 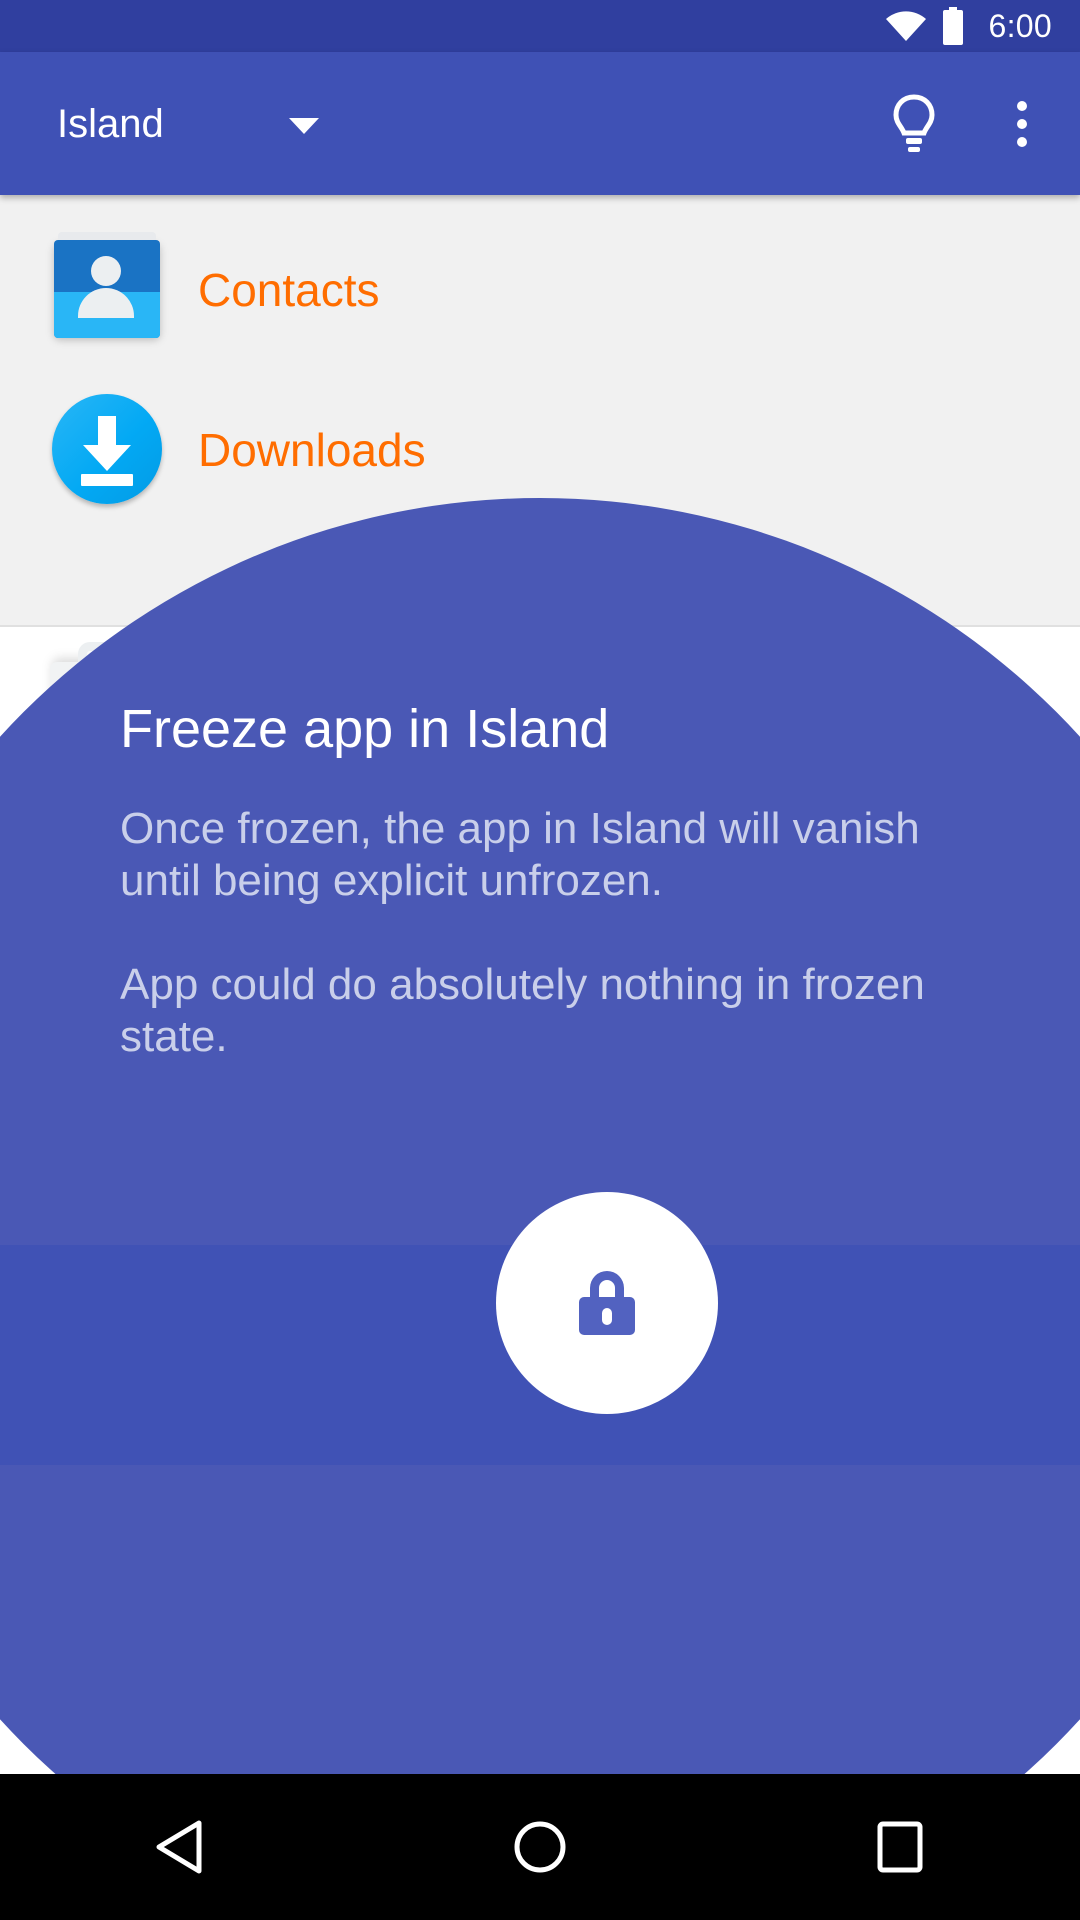 I want to click on lightbulb-icon, so click(x=914, y=122).